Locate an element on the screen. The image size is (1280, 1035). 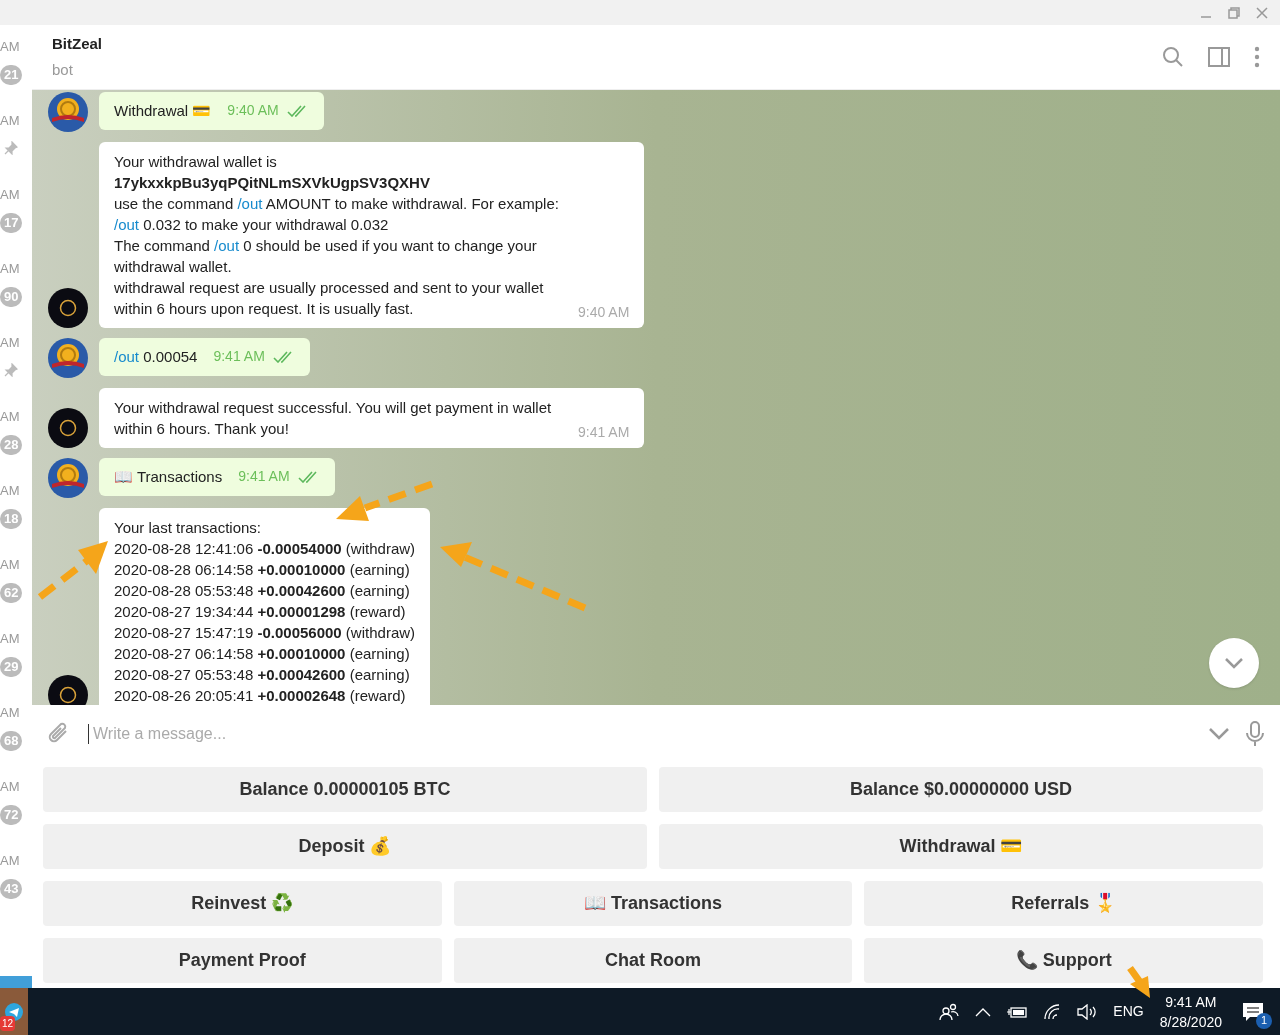
wifi-icon is located at coordinates (1052, 1011).